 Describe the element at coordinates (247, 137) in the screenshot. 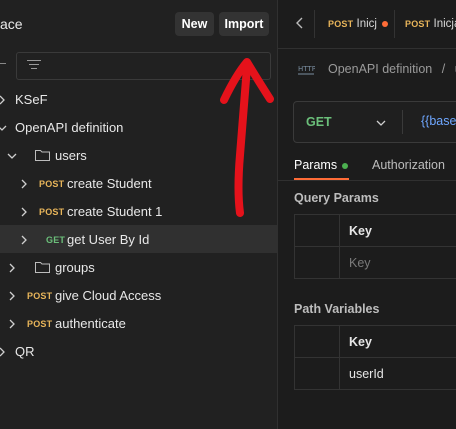

I see `annotation-arrow-icon` at that location.